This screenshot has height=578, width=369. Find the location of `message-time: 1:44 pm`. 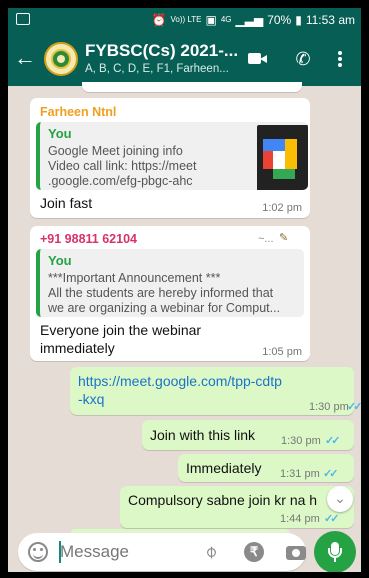

message-time: 1:44 pm is located at coordinates (300, 519).